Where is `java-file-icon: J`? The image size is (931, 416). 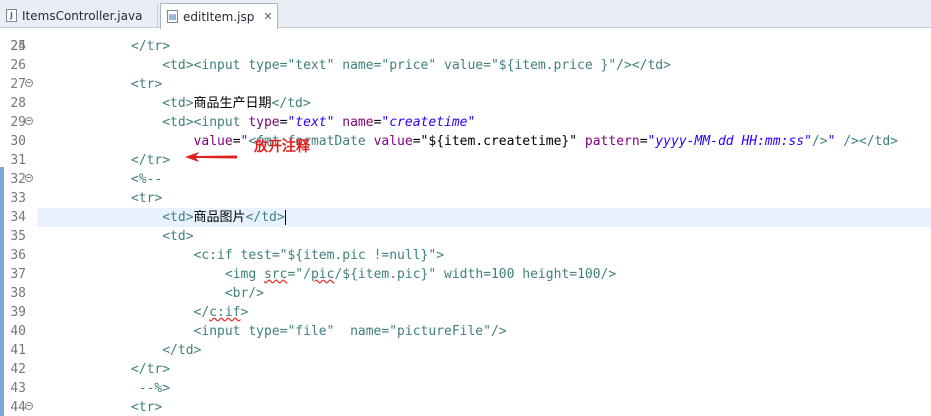 java-file-icon: J is located at coordinates (11, 15).